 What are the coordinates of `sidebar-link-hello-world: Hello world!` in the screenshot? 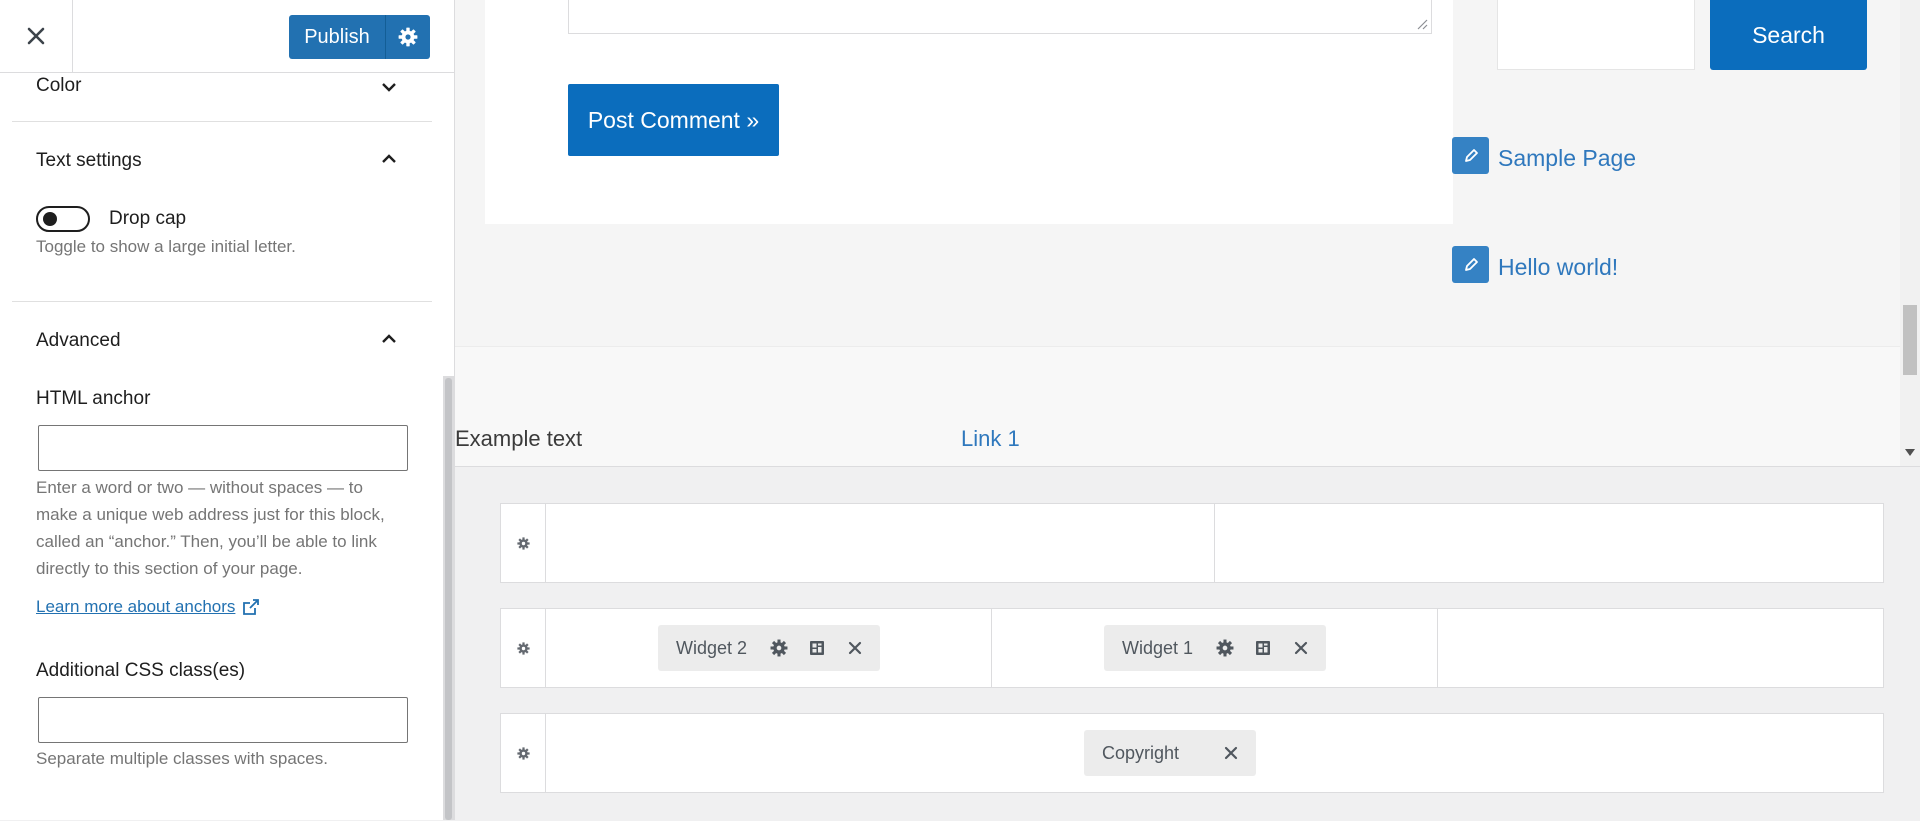 It's located at (1558, 267).